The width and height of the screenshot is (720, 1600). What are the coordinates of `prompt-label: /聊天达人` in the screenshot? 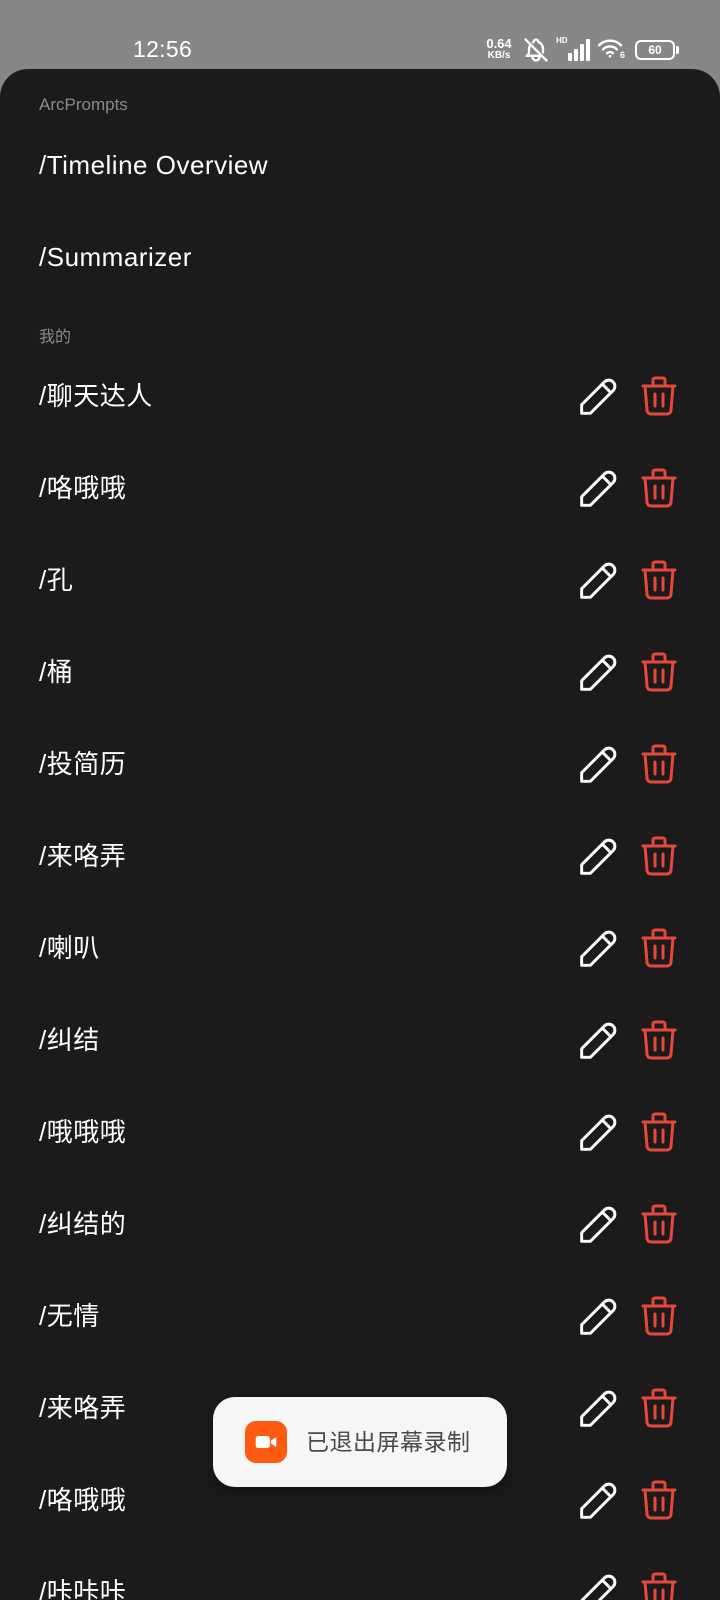 It's located at (96, 396).